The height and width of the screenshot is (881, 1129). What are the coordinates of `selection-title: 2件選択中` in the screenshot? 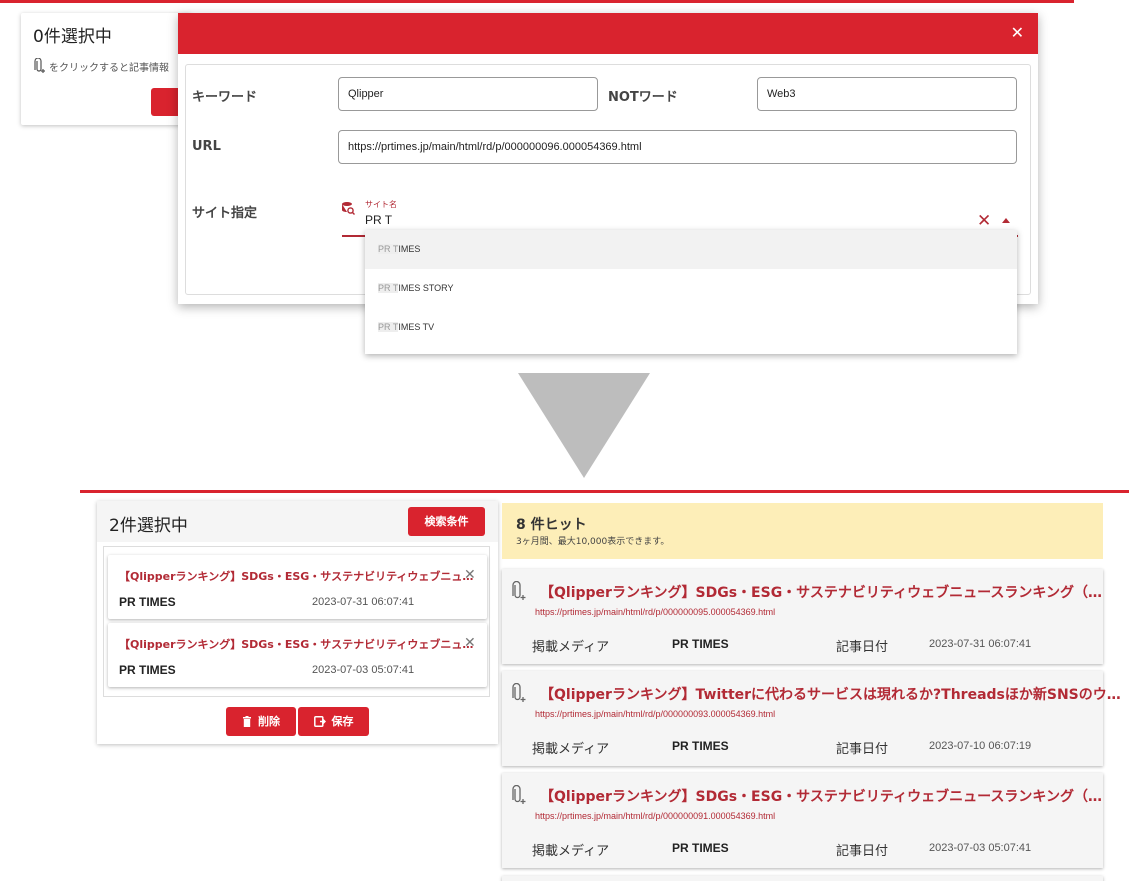 It's located at (148, 526).